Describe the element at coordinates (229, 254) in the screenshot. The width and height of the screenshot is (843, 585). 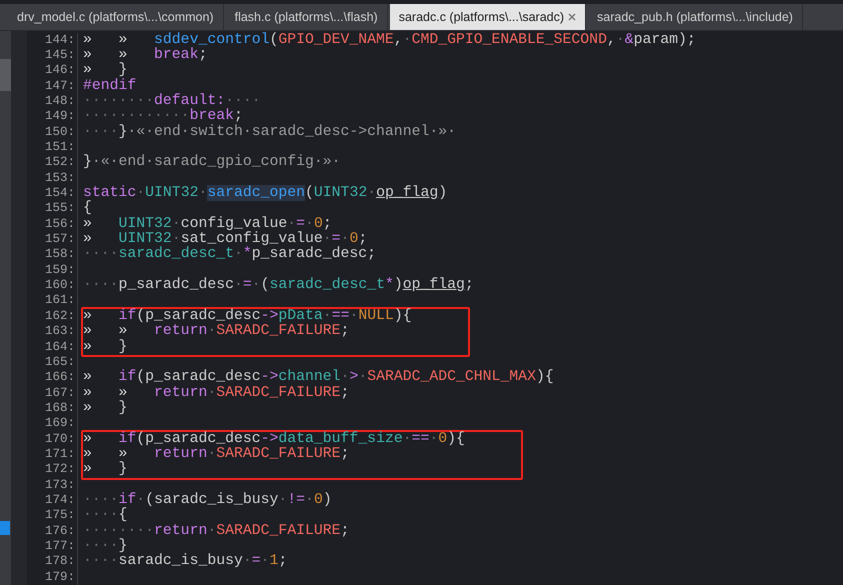
I see `code-line: ····saradc_desc_t·*p_saradc_desc;` at that location.